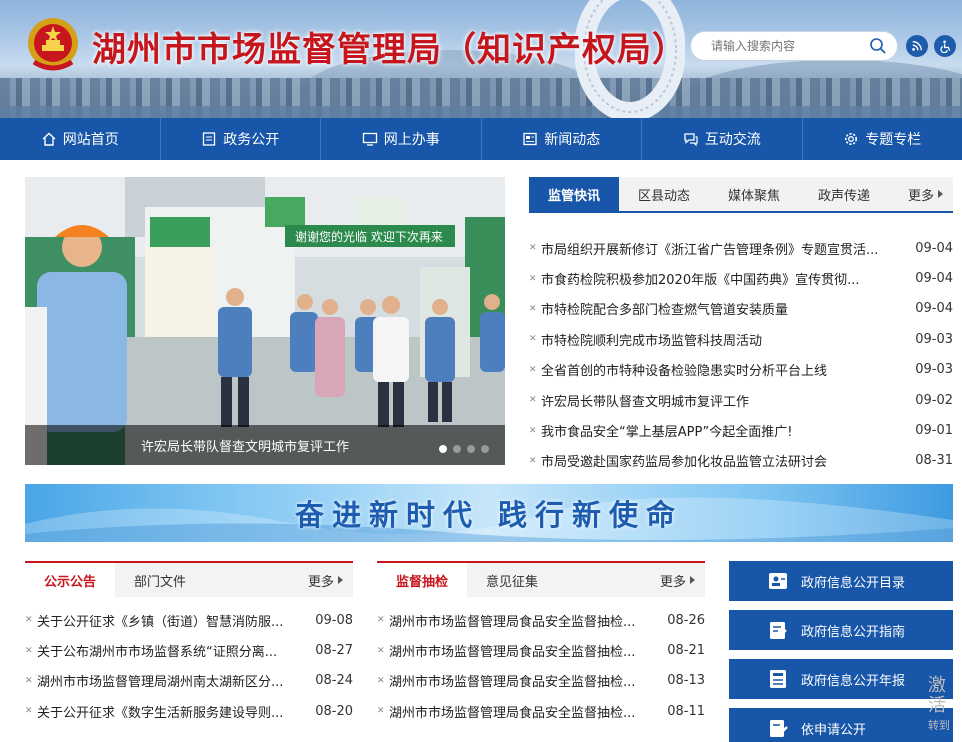 This screenshot has height=742, width=962. I want to click on nav-item-online-services: 网上办事, so click(401, 139).